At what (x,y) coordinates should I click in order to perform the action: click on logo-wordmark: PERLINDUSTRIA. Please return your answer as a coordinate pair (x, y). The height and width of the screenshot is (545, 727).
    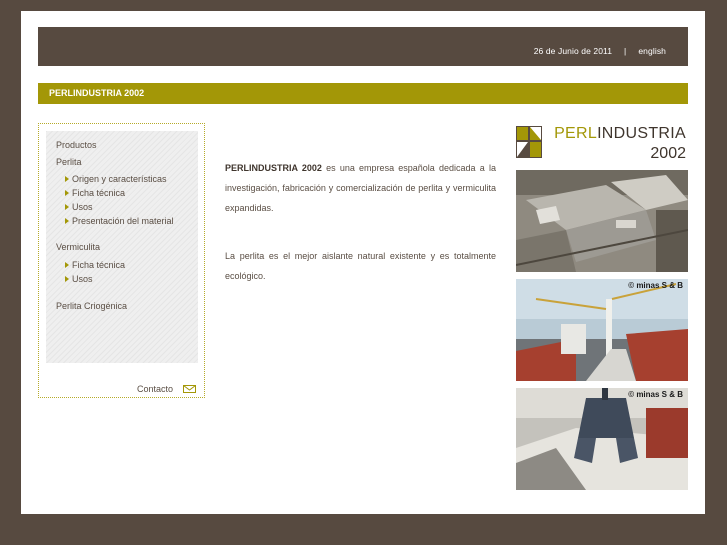
    Looking at the image, I should click on (620, 134).